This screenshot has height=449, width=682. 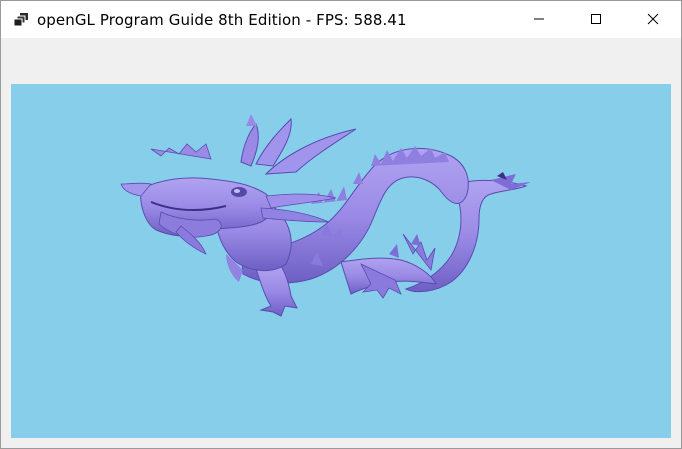 I want to click on minimize-button, so click(x=538, y=19).